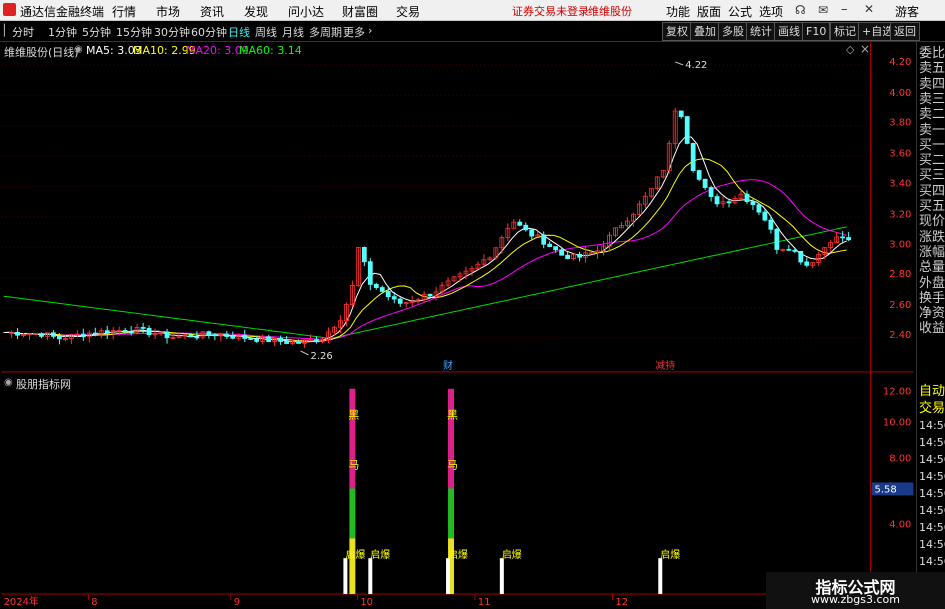  Describe the element at coordinates (124, 11) in the screenshot. I see `menu-quotes: 行情` at that location.